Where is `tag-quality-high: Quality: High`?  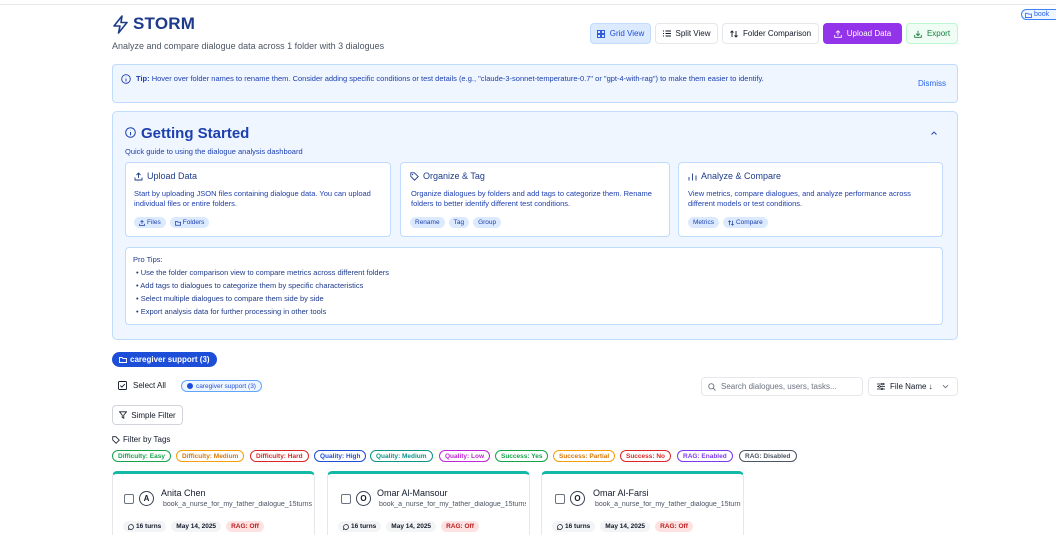
tag-quality-high: Quality: High is located at coordinates (340, 456).